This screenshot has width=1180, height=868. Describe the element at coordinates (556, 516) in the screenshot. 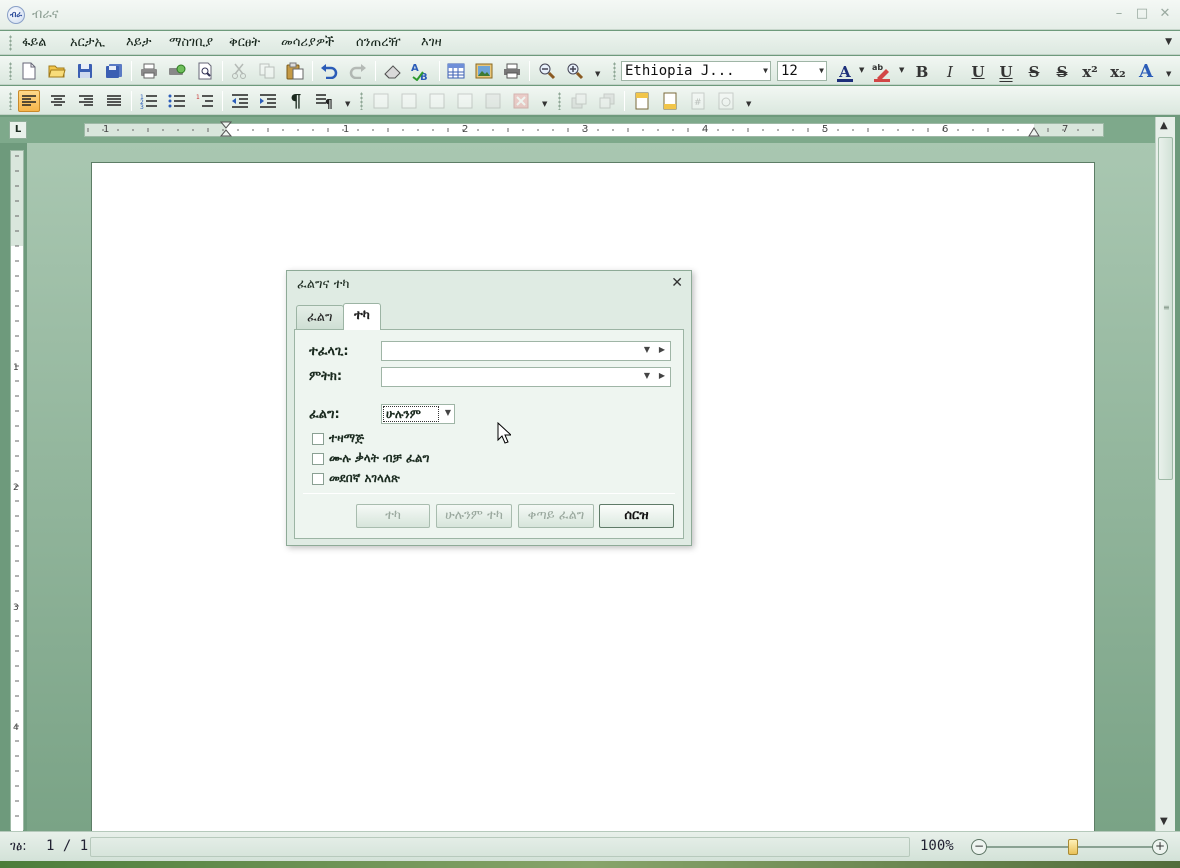

I see `find-next-button: ቀጣይ ፈልግ` at that location.